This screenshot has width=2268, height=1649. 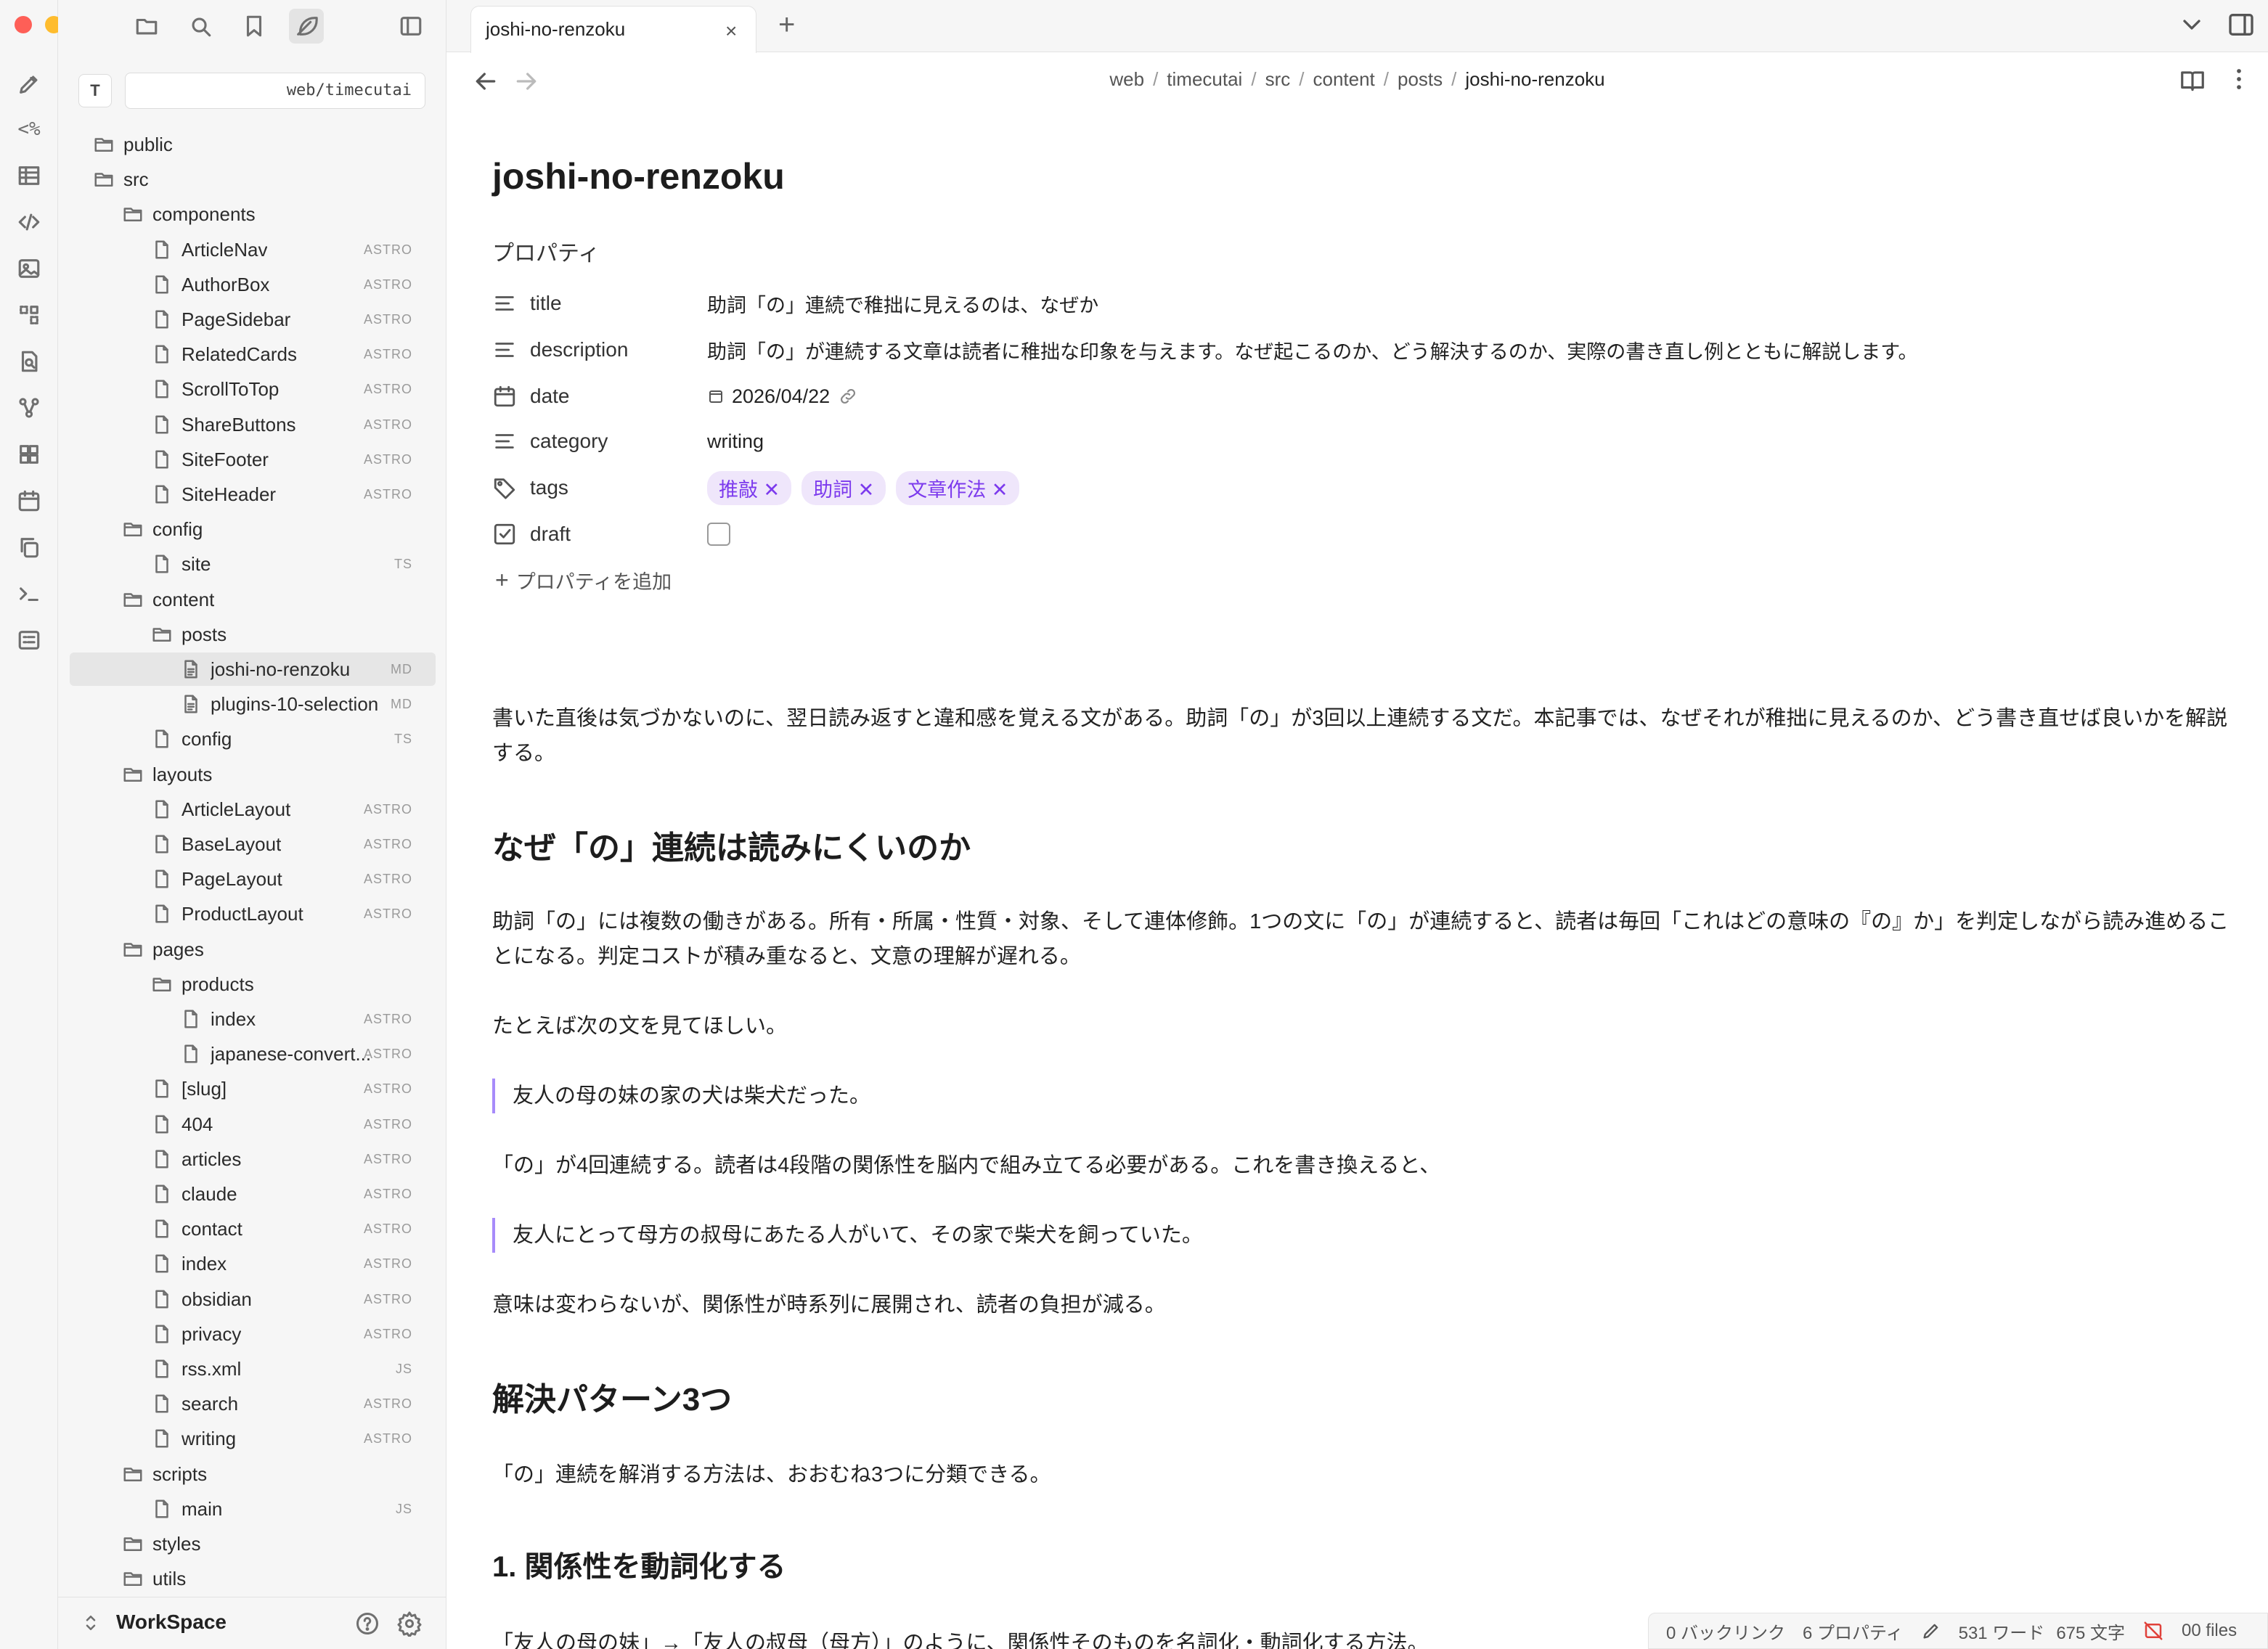 What do you see at coordinates (409, 1624) in the screenshot?
I see `gear-icon` at bounding box center [409, 1624].